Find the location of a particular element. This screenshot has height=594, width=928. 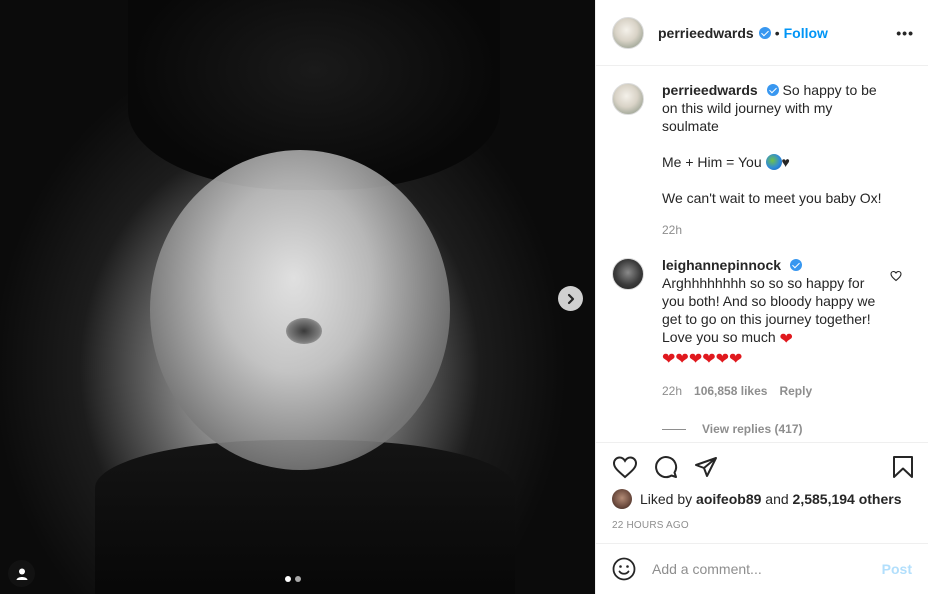

view-replies-button: View replies (417) is located at coordinates (787, 429).